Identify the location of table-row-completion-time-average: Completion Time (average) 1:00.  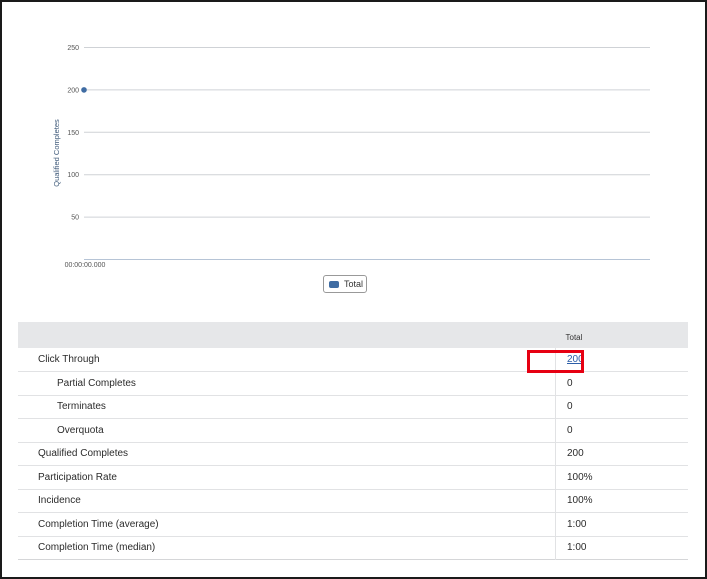
(353, 524).